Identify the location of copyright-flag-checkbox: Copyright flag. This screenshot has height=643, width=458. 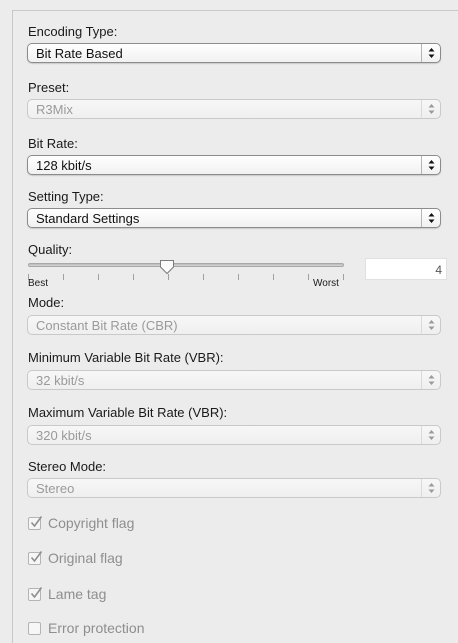
(81, 523).